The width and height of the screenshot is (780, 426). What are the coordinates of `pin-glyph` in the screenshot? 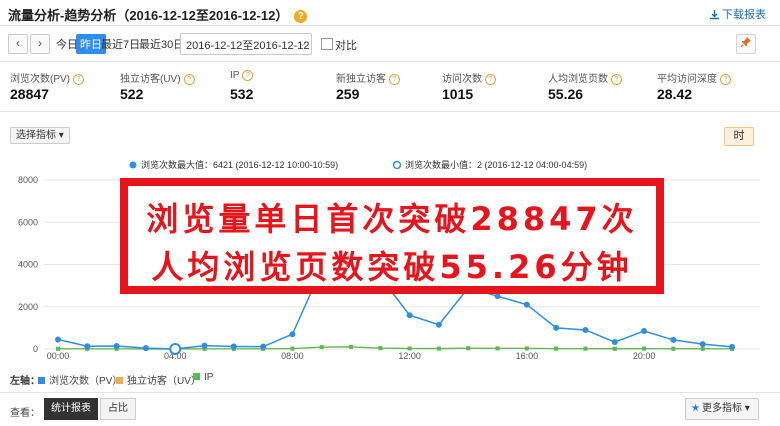 It's located at (745, 42).